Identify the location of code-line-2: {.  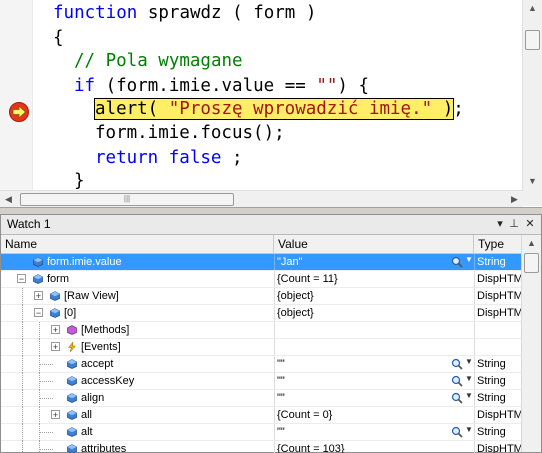
(58, 38).